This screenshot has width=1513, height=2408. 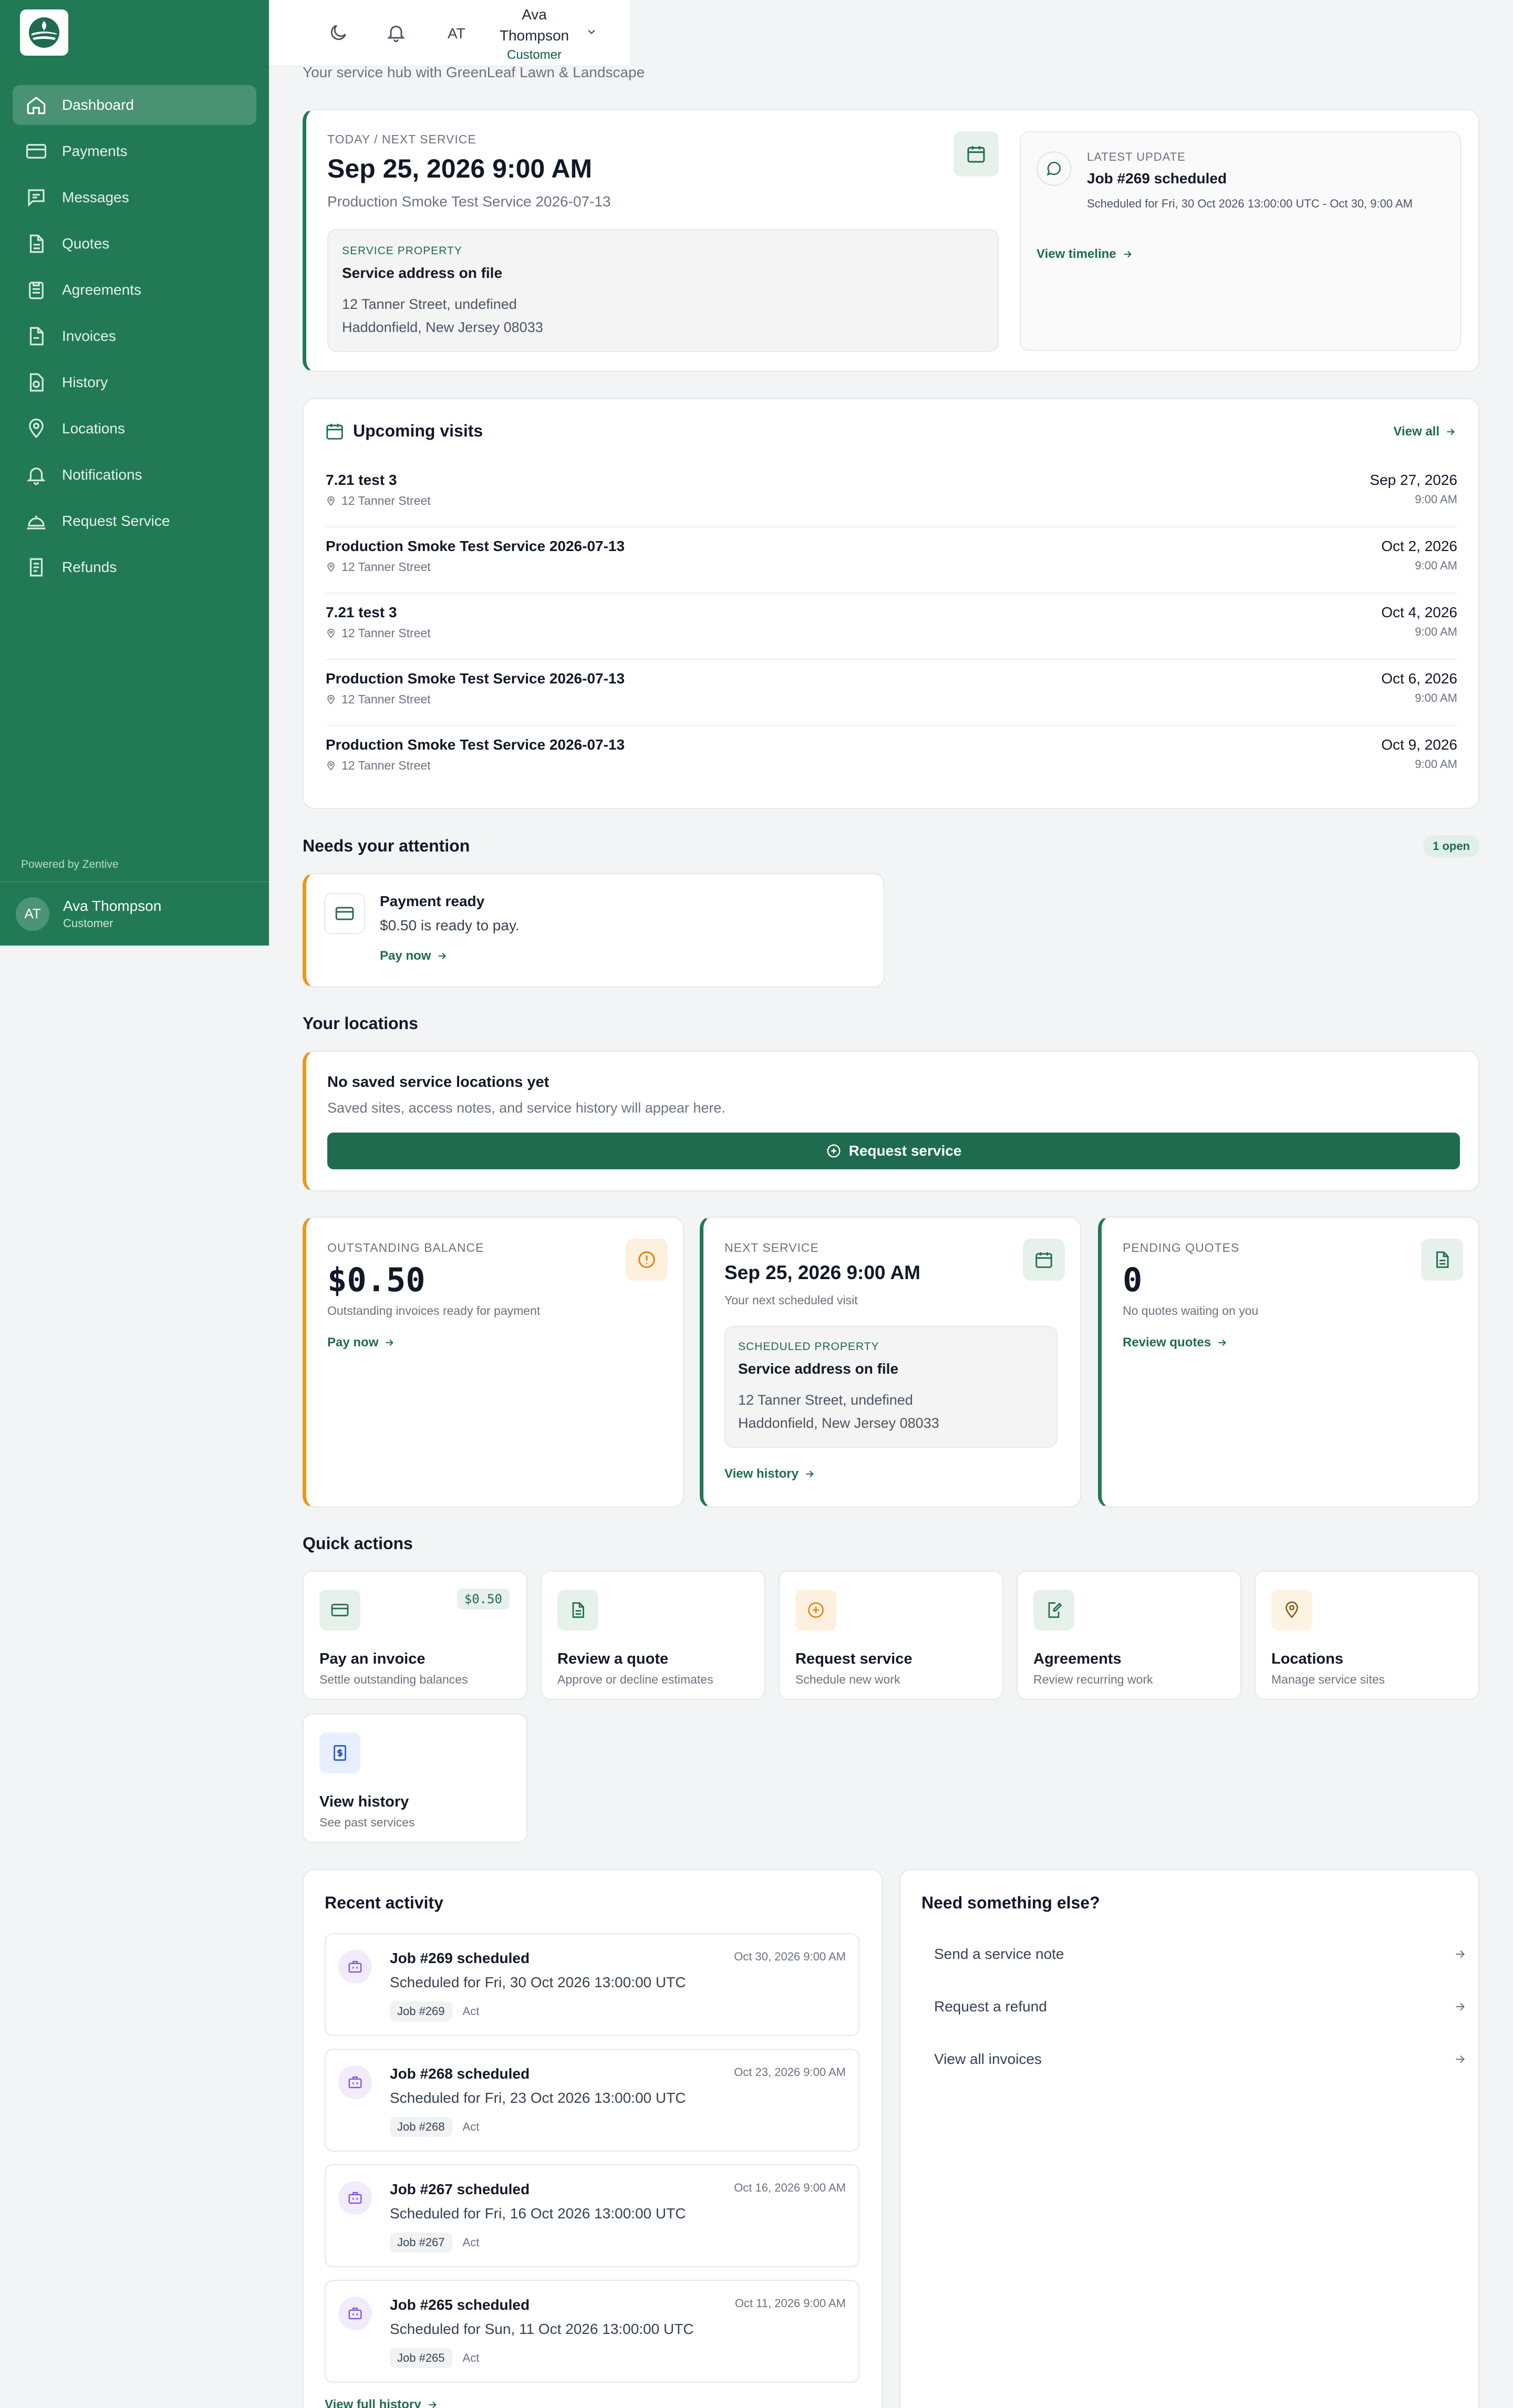 I want to click on scheduled-property-label: SCHEDULED PROPERTY, so click(x=808, y=1347).